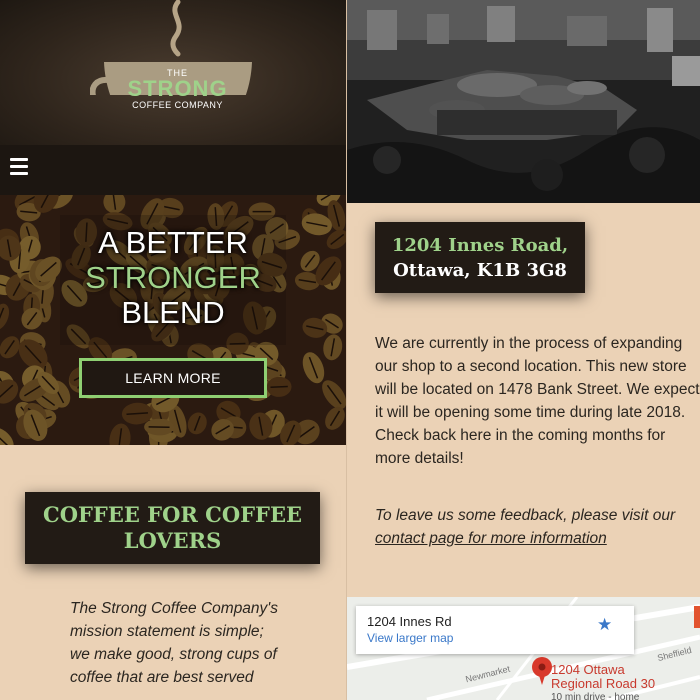 The image size is (700, 700). Describe the element at coordinates (588, 669) in the screenshot. I see `map-pin-label-1: 1204 Ottawa` at that location.